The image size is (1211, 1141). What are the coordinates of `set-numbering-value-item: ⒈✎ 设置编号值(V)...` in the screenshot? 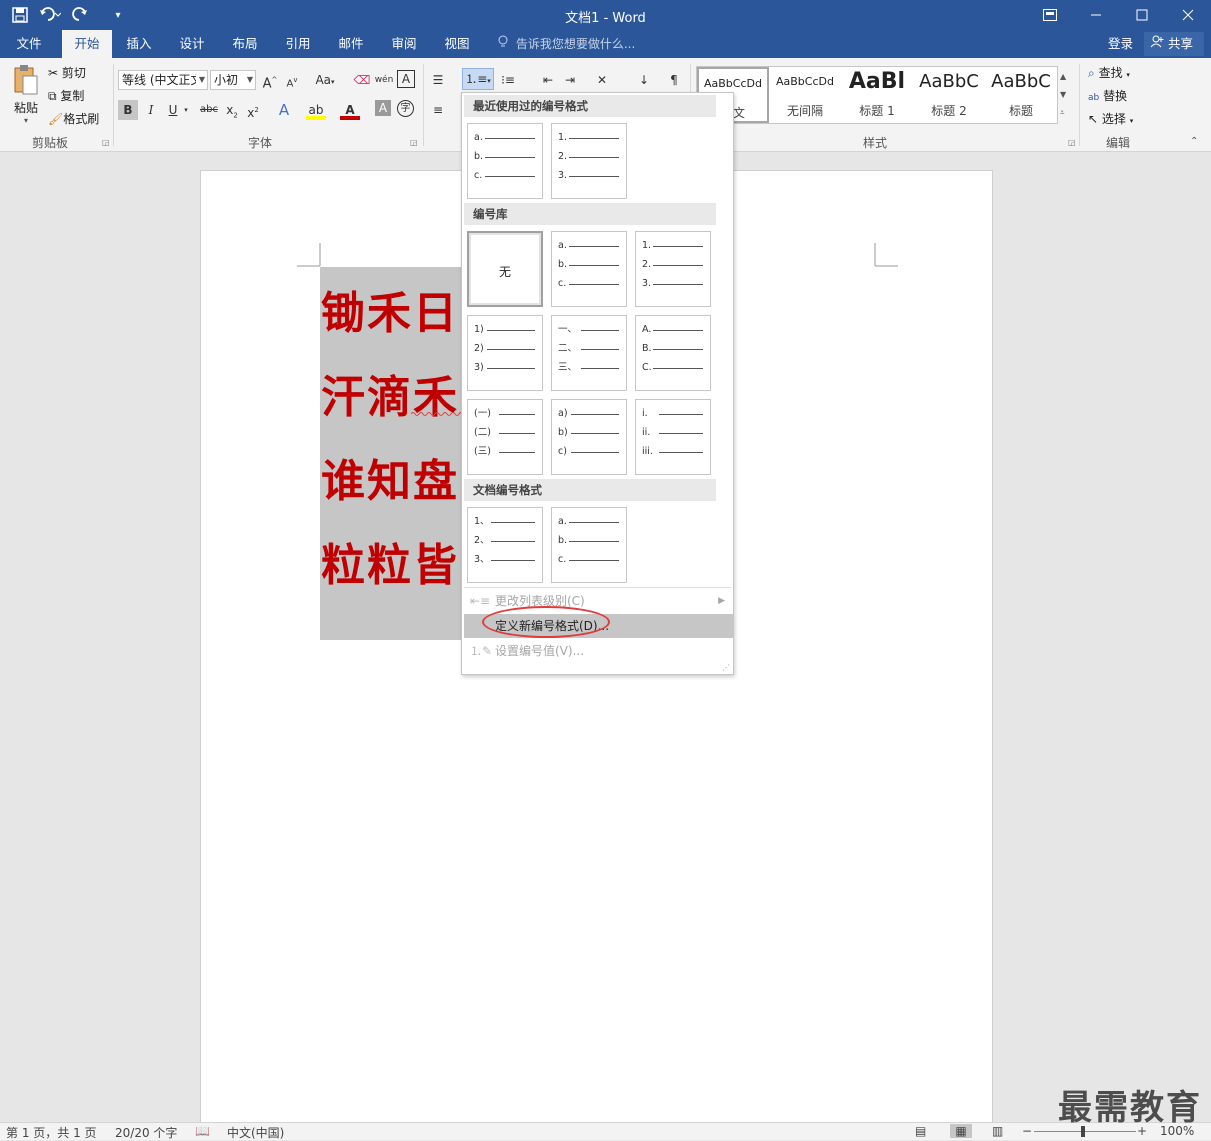 It's located at (598, 651).